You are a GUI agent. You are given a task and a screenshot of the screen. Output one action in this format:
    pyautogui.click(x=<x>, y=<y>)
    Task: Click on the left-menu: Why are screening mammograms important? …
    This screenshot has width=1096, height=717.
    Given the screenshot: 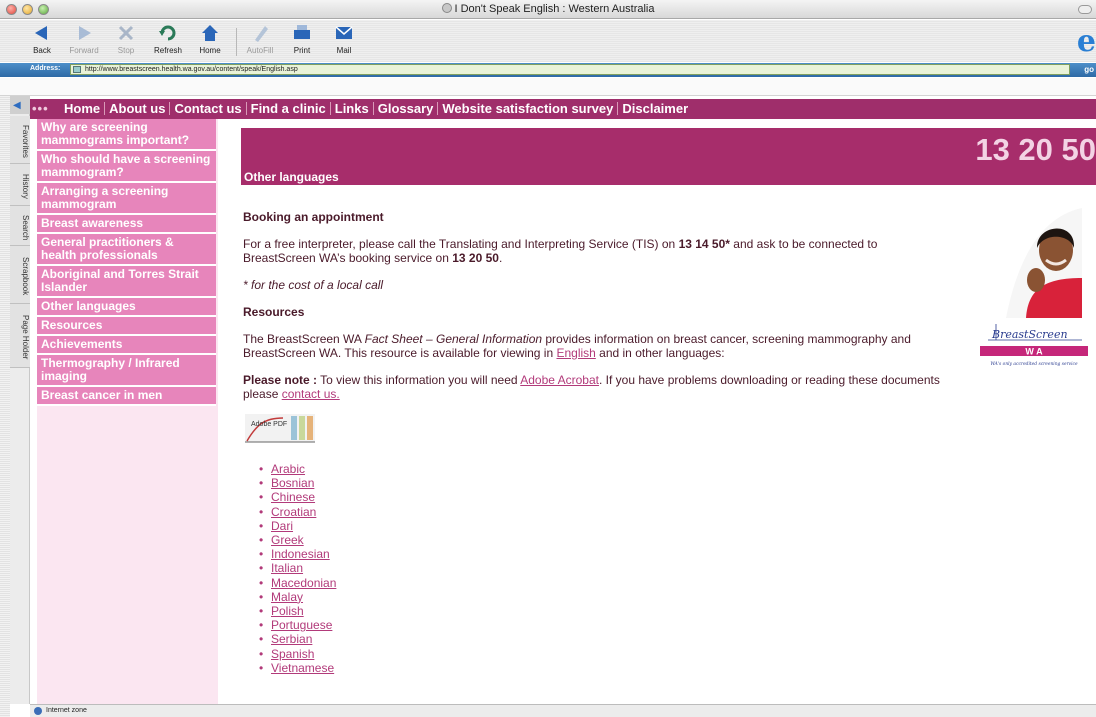 What is the action you would take?
    pyautogui.click(x=126, y=262)
    